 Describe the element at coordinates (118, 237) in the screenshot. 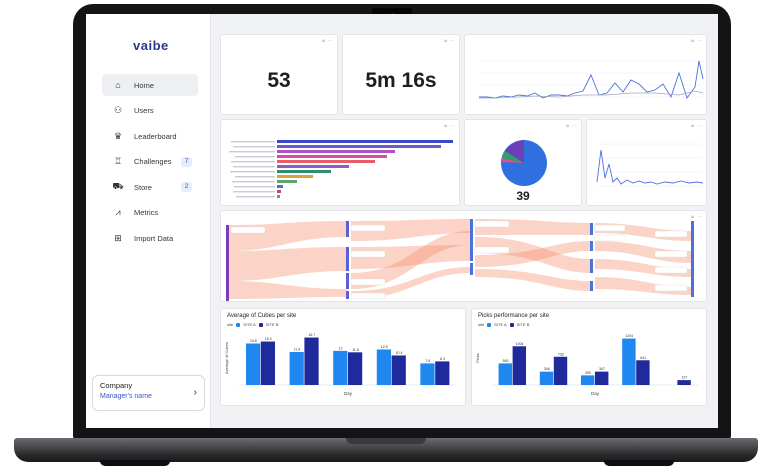

I see `table-icon: ⊞` at that location.